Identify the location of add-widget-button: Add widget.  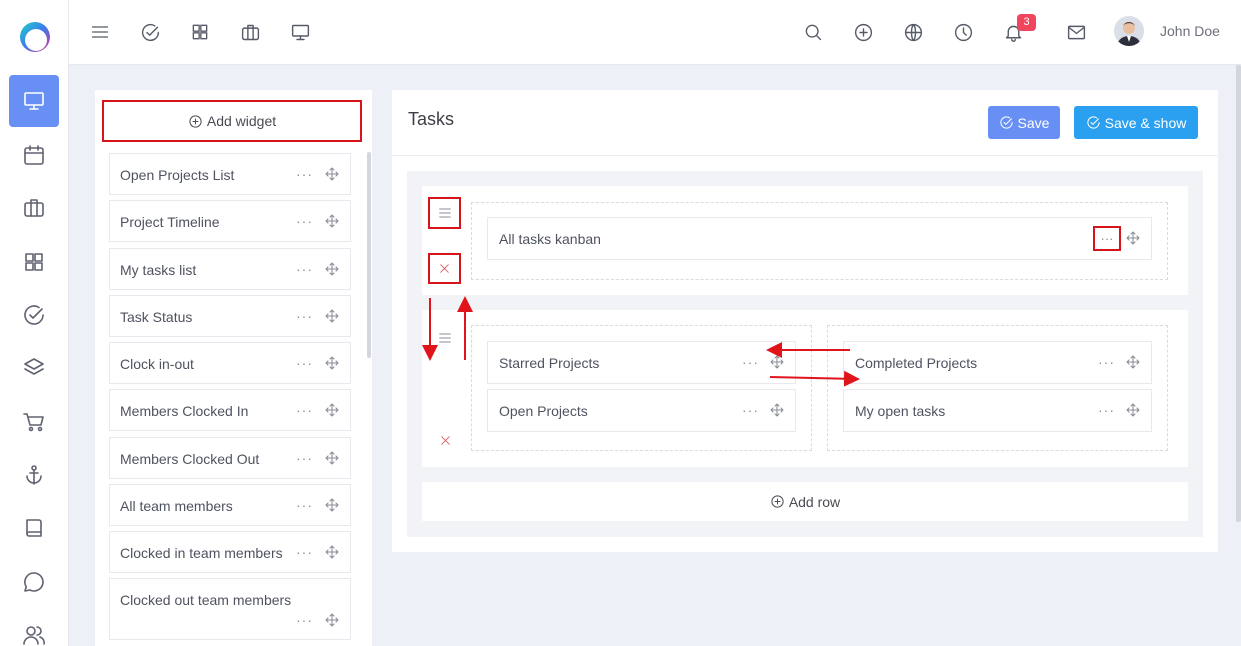
(232, 121).